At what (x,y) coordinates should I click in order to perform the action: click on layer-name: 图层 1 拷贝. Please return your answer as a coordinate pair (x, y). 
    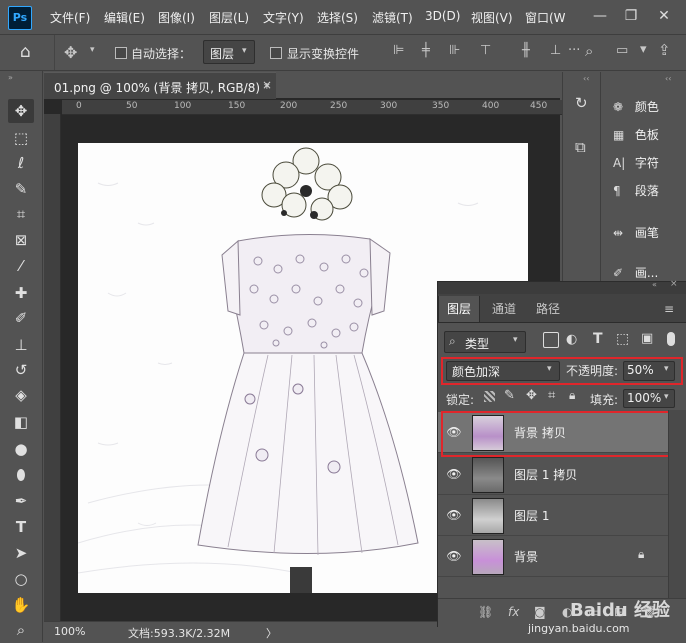
    Looking at the image, I should click on (545, 474).